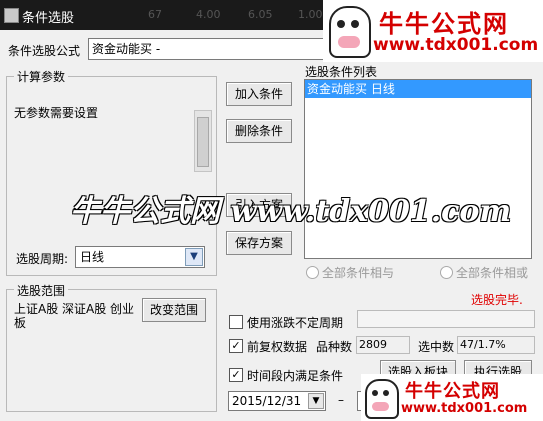 The height and width of the screenshot is (421, 543). I want to click on ticker-value: 4.00, so click(208, 14).